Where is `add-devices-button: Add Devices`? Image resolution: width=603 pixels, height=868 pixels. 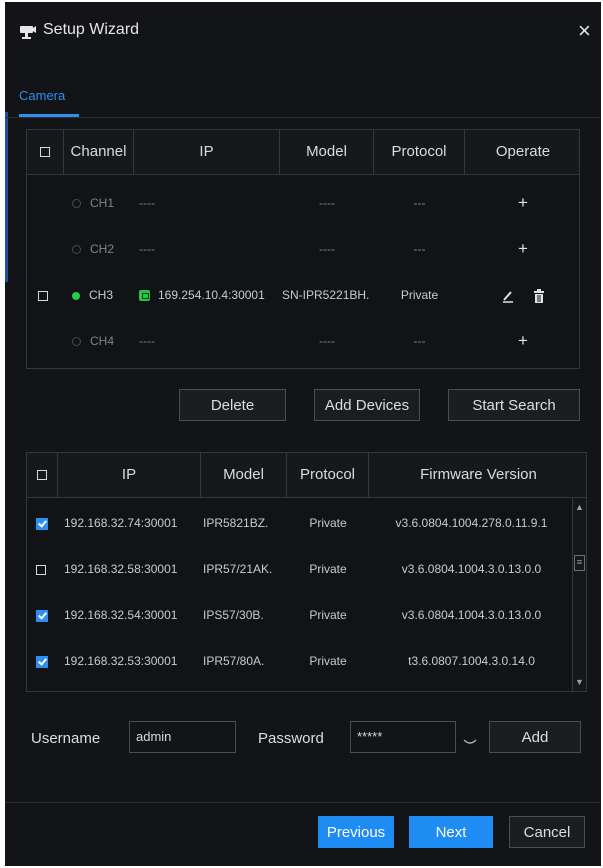
add-devices-button: Add Devices is located at coordinates (367, 405).